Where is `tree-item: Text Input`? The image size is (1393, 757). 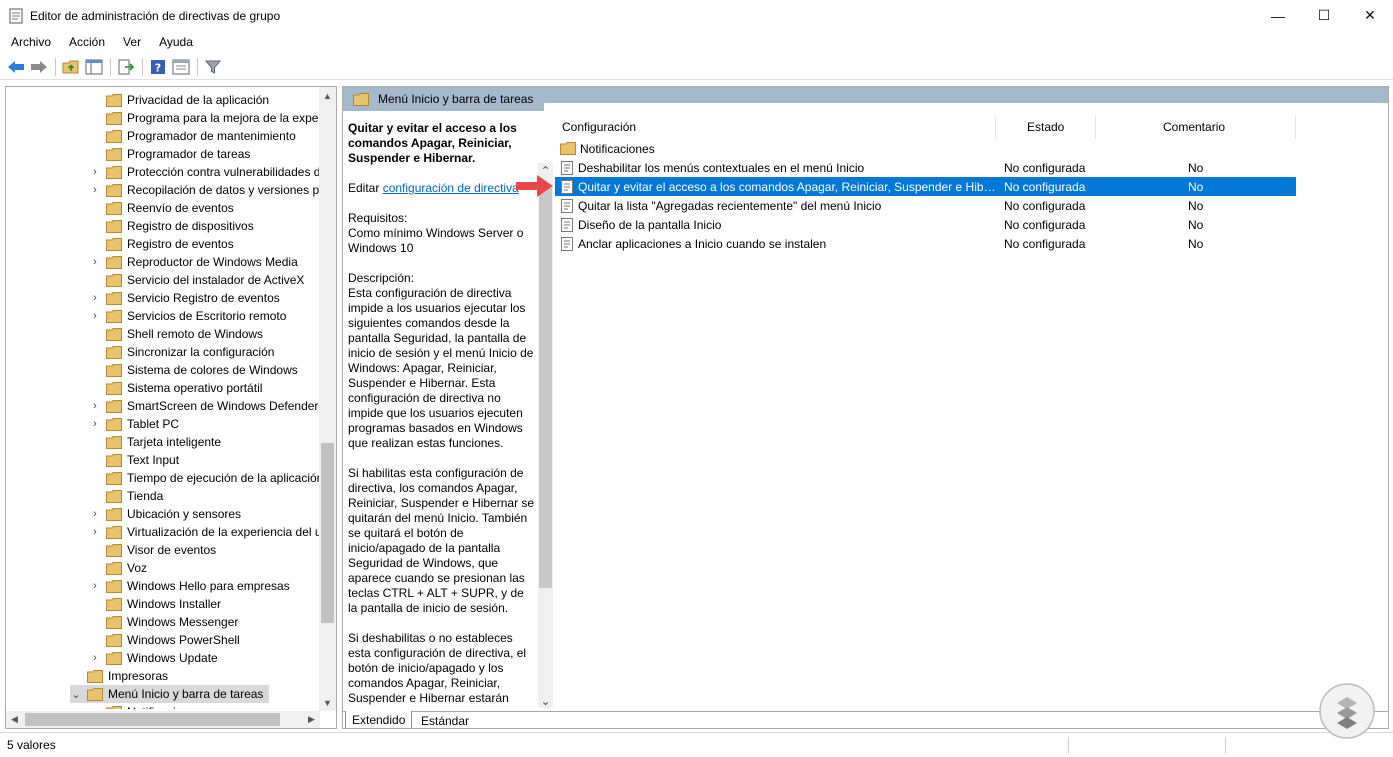 tree-item: Text Input is located at coordinates (134, 460).